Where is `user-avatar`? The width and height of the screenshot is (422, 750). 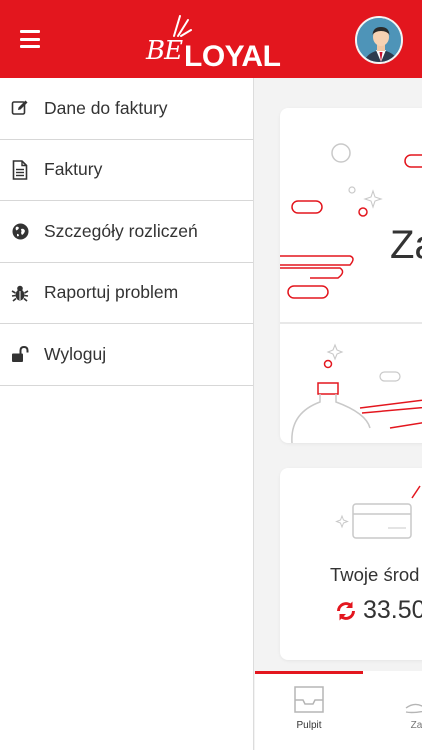 user-avatar is located at coordinates (379, 40).